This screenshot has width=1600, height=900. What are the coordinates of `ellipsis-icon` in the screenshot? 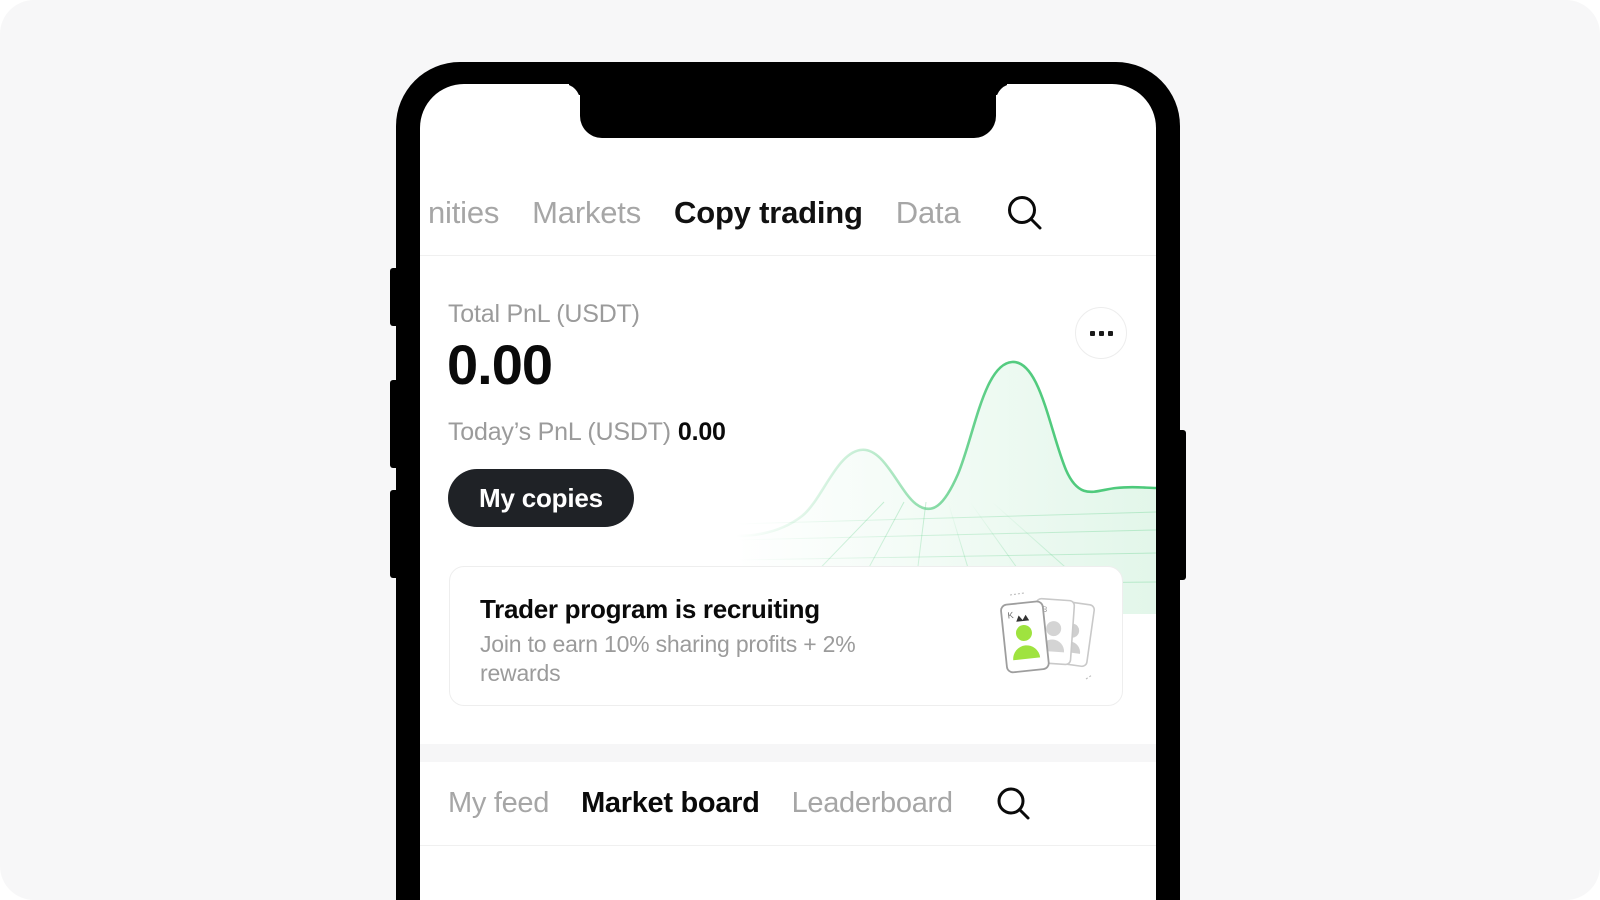 It's located at (1101, 333).